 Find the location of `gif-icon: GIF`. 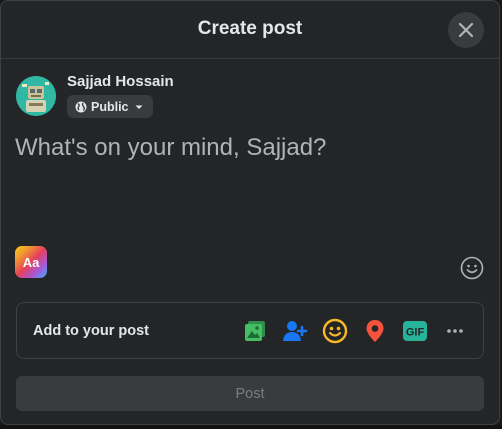

gif-icon: GIF is located at coordinates (415, 331).